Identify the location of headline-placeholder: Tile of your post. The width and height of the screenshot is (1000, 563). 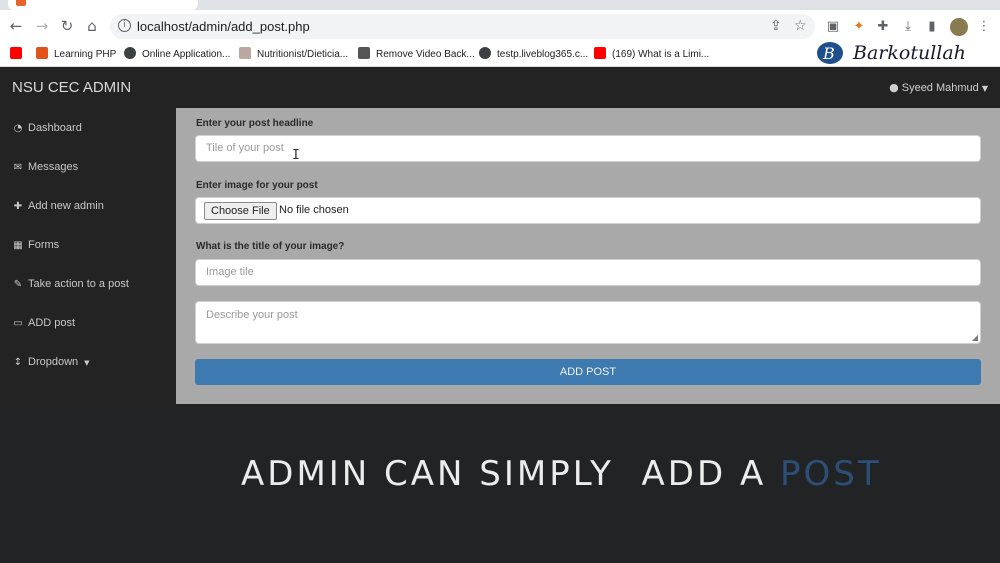
(245, 148).